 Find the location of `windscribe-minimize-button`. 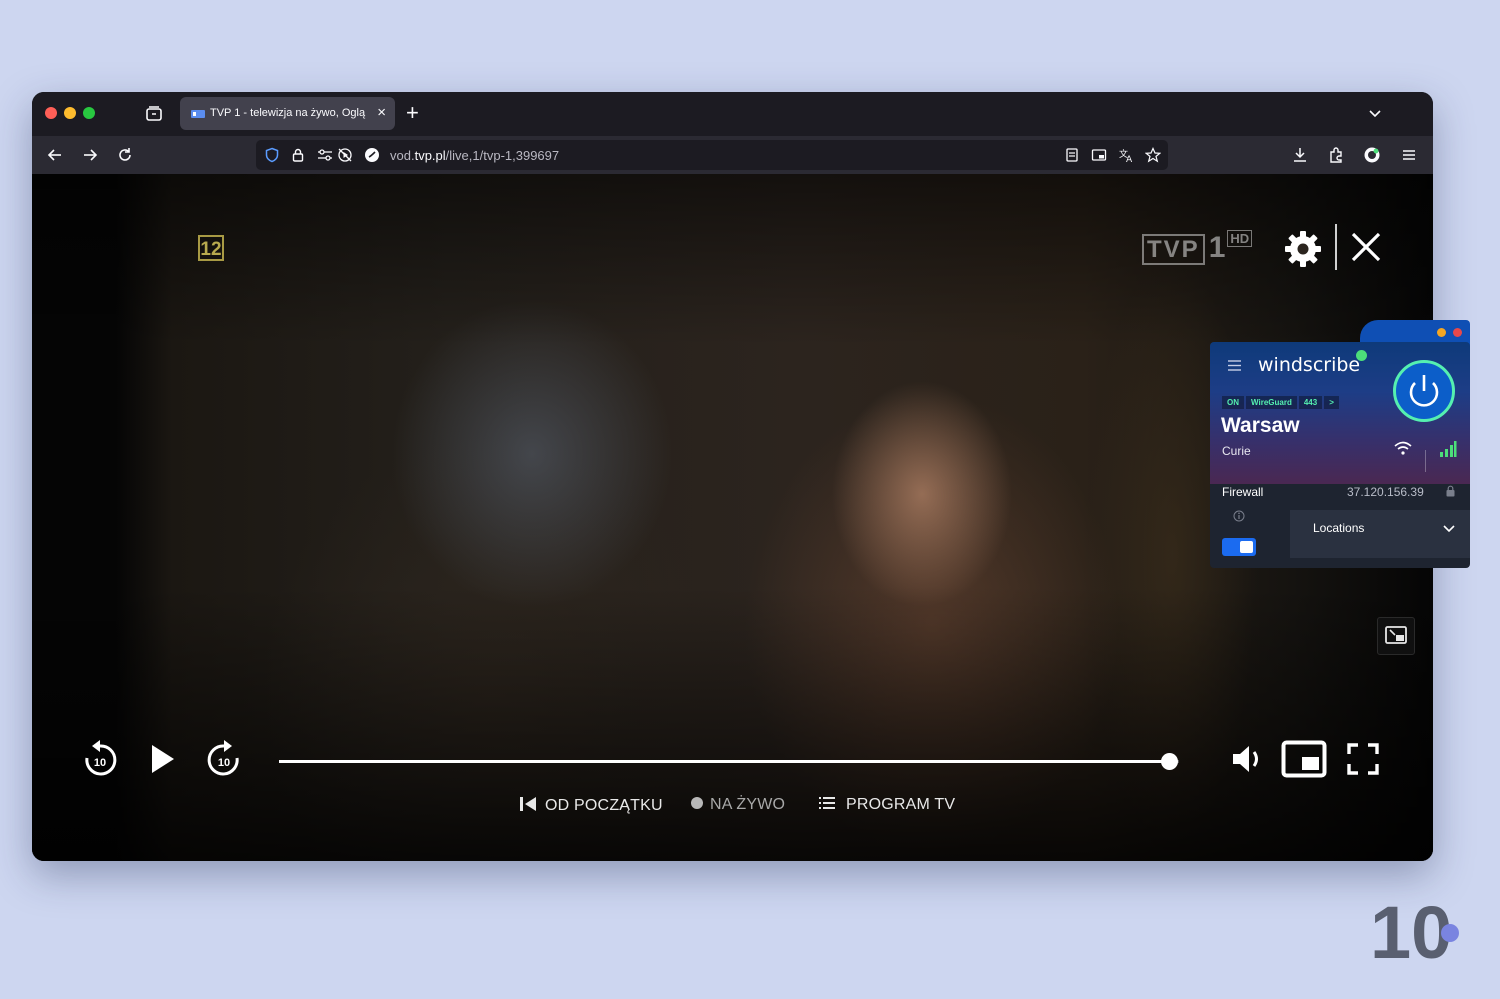

windscribe-minimize-button is located at coordinates (1441, 332).